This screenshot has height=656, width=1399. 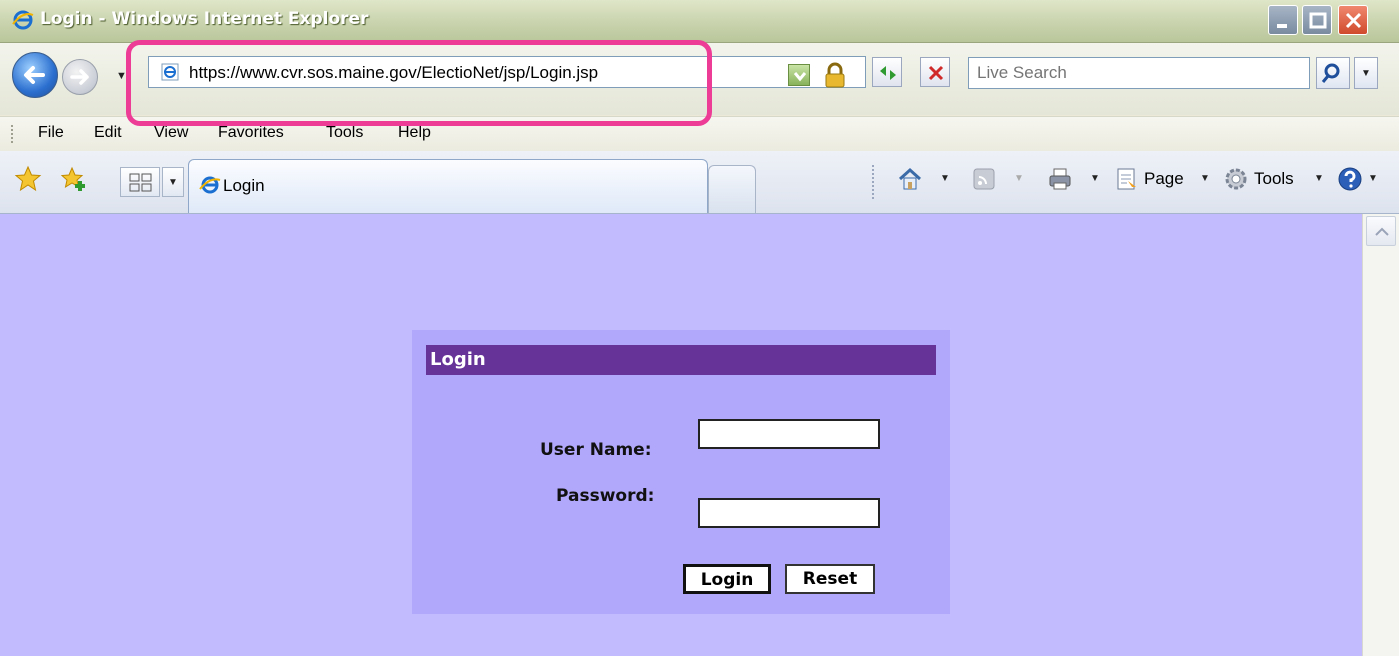 I want to click on arrow-left-icon, so click(x=34, y=75).